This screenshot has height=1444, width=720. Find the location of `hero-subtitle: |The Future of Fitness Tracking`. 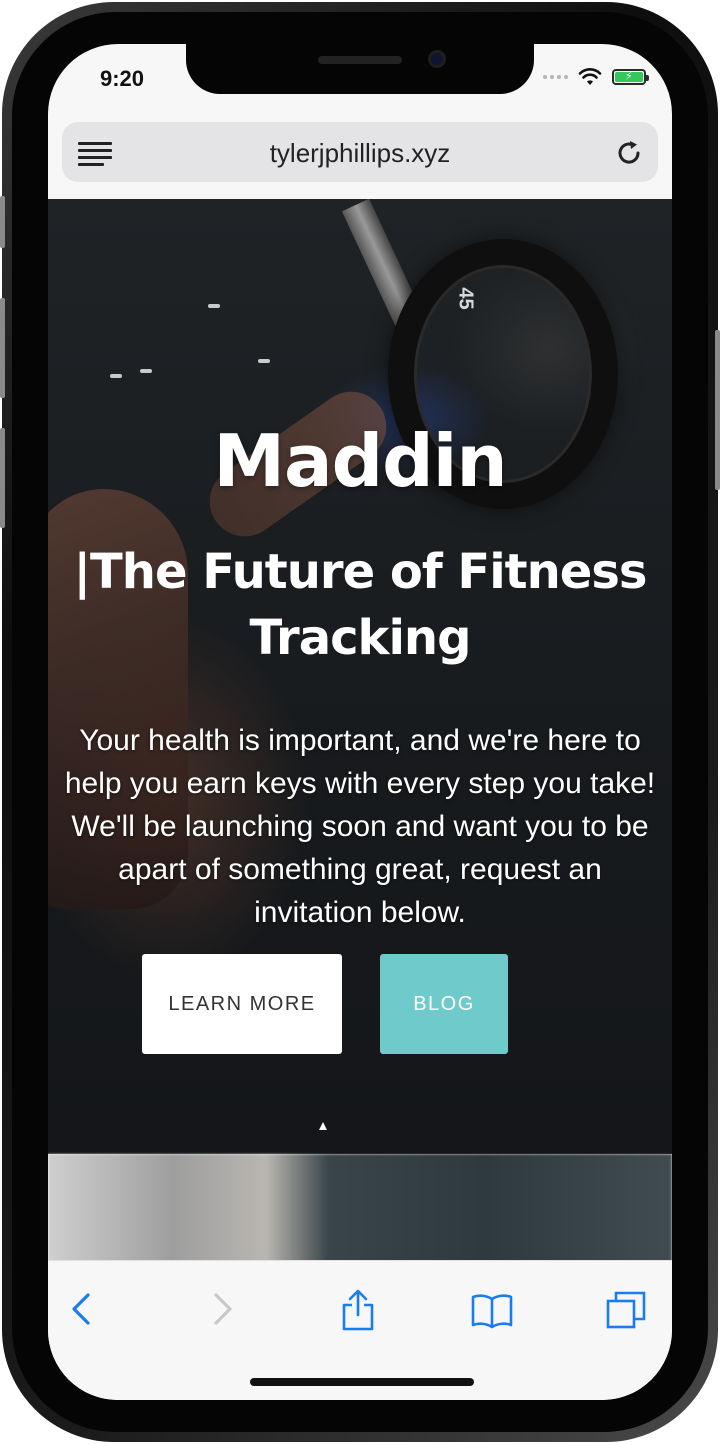

hero-subtitle: |The Future of Fitness Tracking is located at coordinates (360, 605).